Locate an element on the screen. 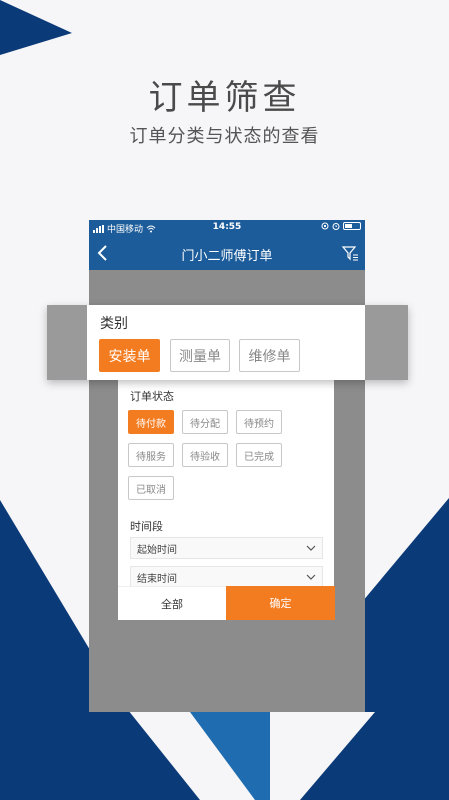 The image size is (449, 800). filter-icon is located at coordinates (350, 253).